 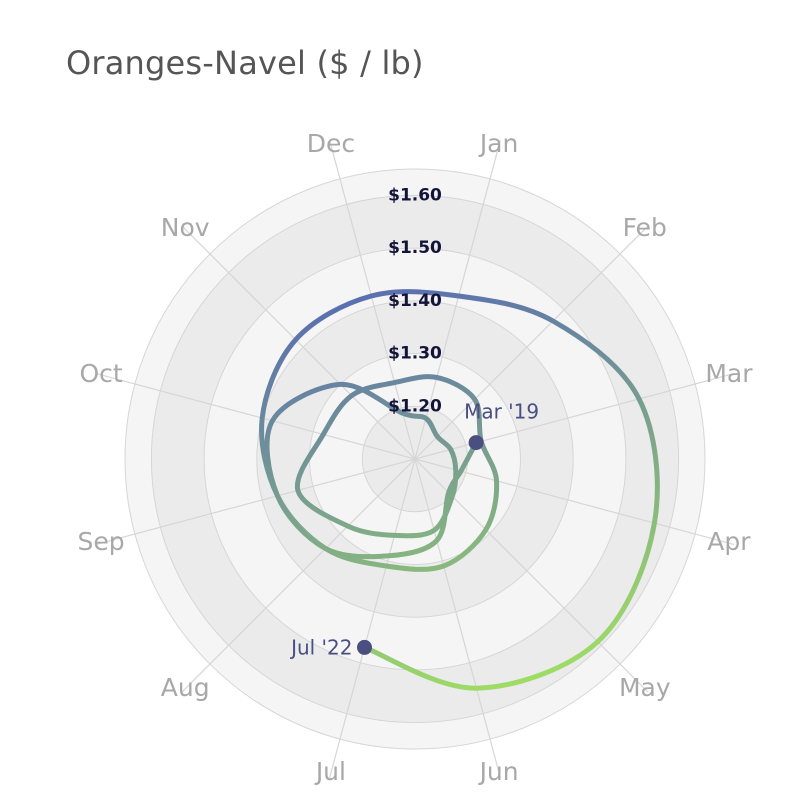 What do you see at coordinates (185, 687) in the screenshot?
I see `month-label-aug: Aug` at bounding box center [185, 687].